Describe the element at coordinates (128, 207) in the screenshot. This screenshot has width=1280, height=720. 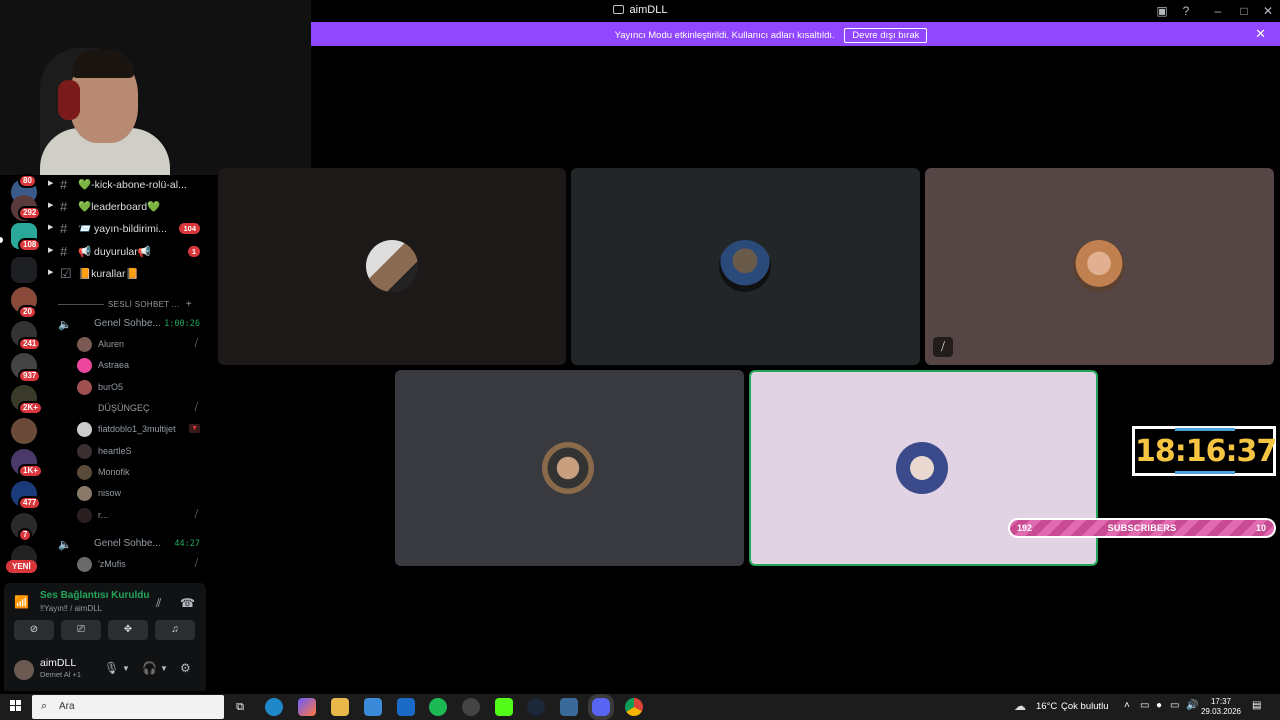
I see `channel-item: ▶ # 💚leaderboard💚` at that location.